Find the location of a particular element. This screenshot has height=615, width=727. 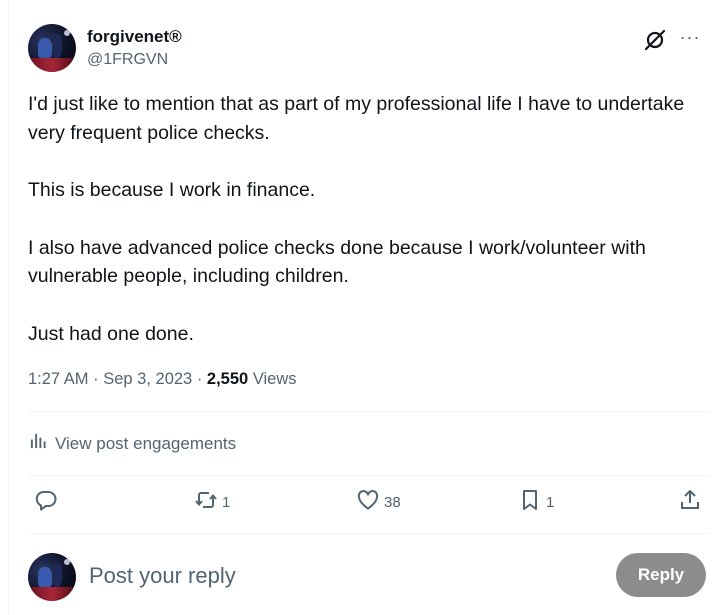

post-meta: 1:27 AM · Sep 3, 2023 · 2,550 Views is located at coordinates (162, 379).